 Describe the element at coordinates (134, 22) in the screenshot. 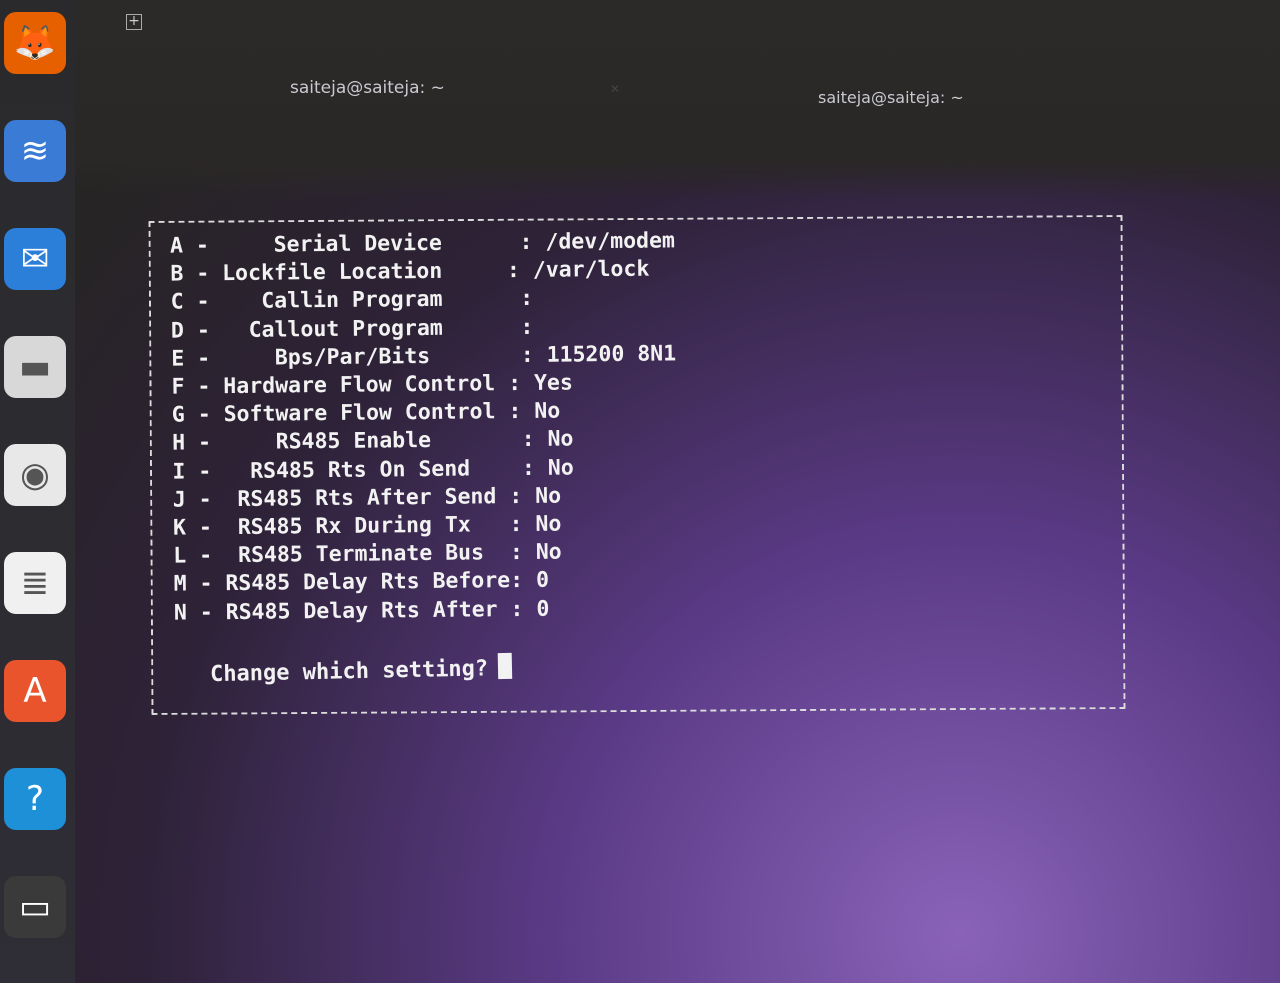

I see `new-tab-icon: +` at that location.